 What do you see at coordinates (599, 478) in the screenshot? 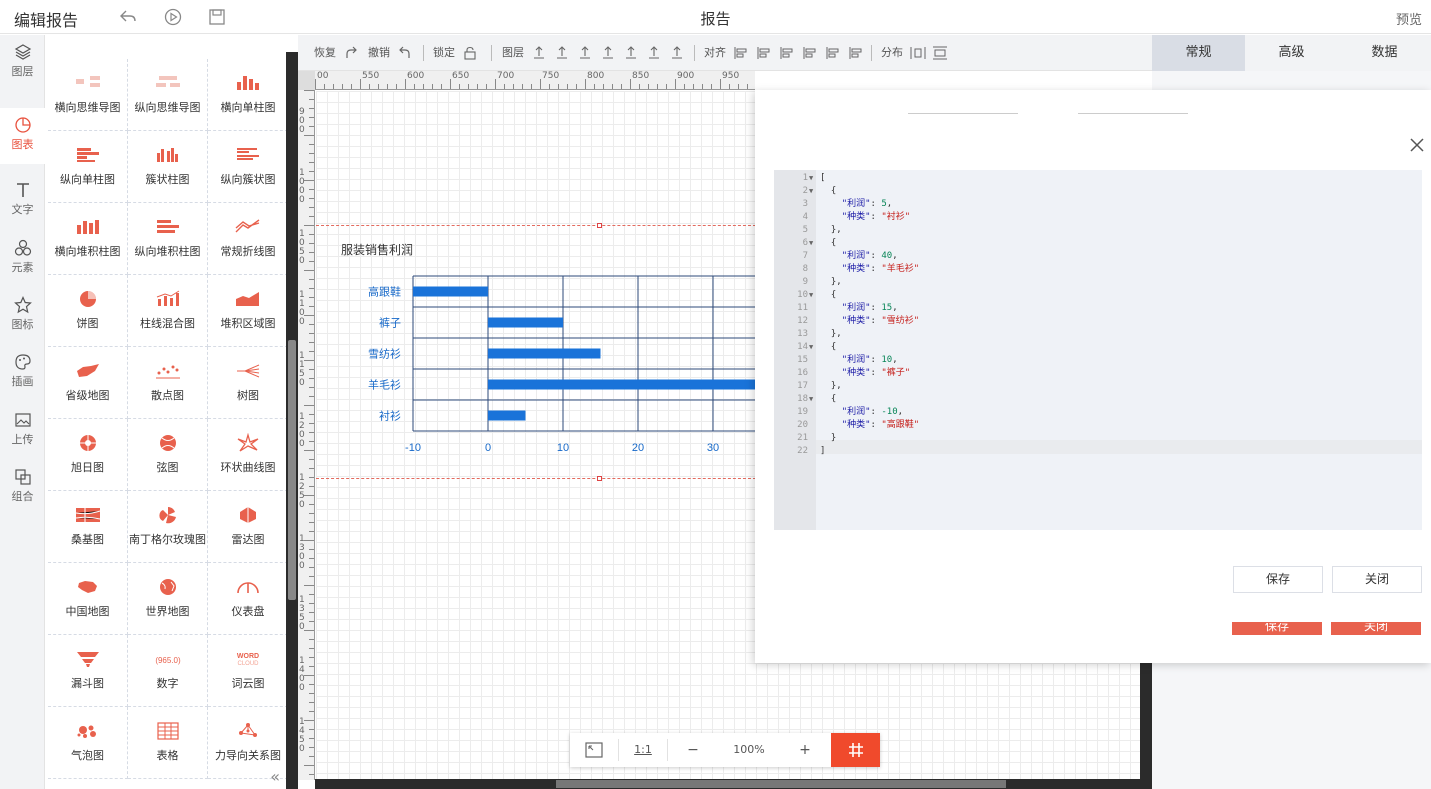
I see `resize-handle-bottom` at bounding box center [599, 478].